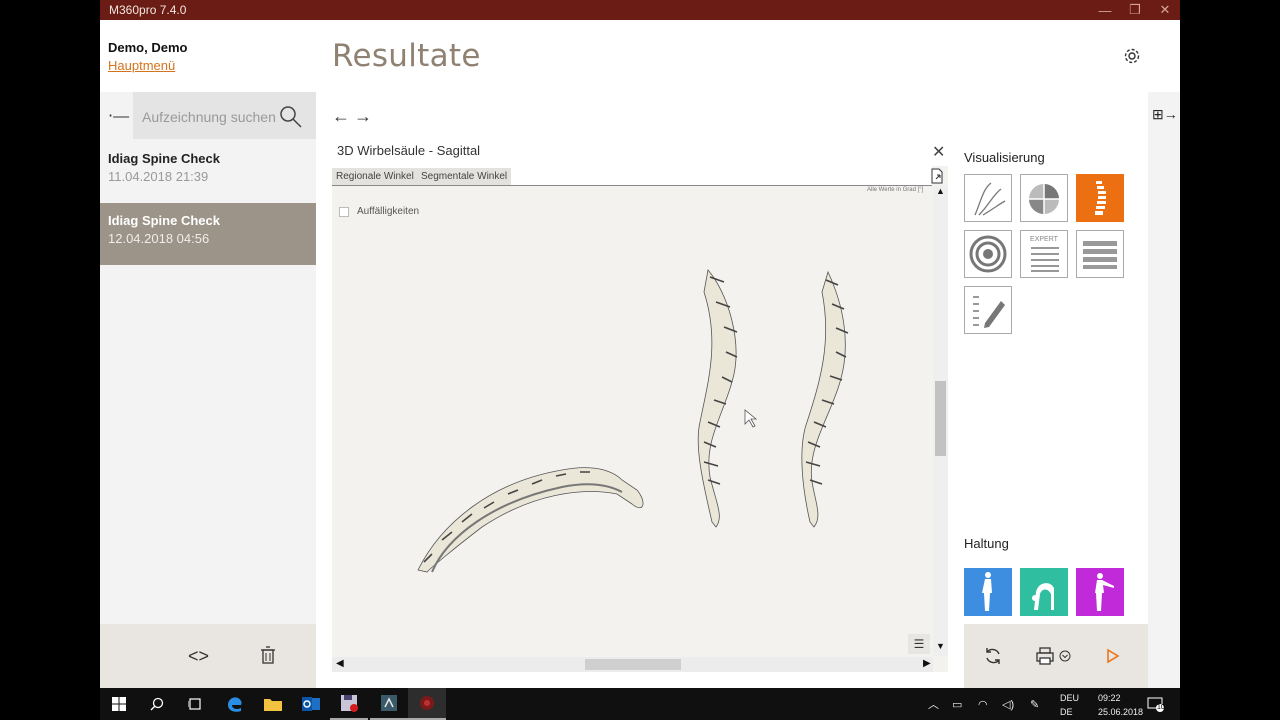  What do you see at coordinates (389, 704) in the screenshot?
I see `m360-app-button` at bounding box center [389, 704].